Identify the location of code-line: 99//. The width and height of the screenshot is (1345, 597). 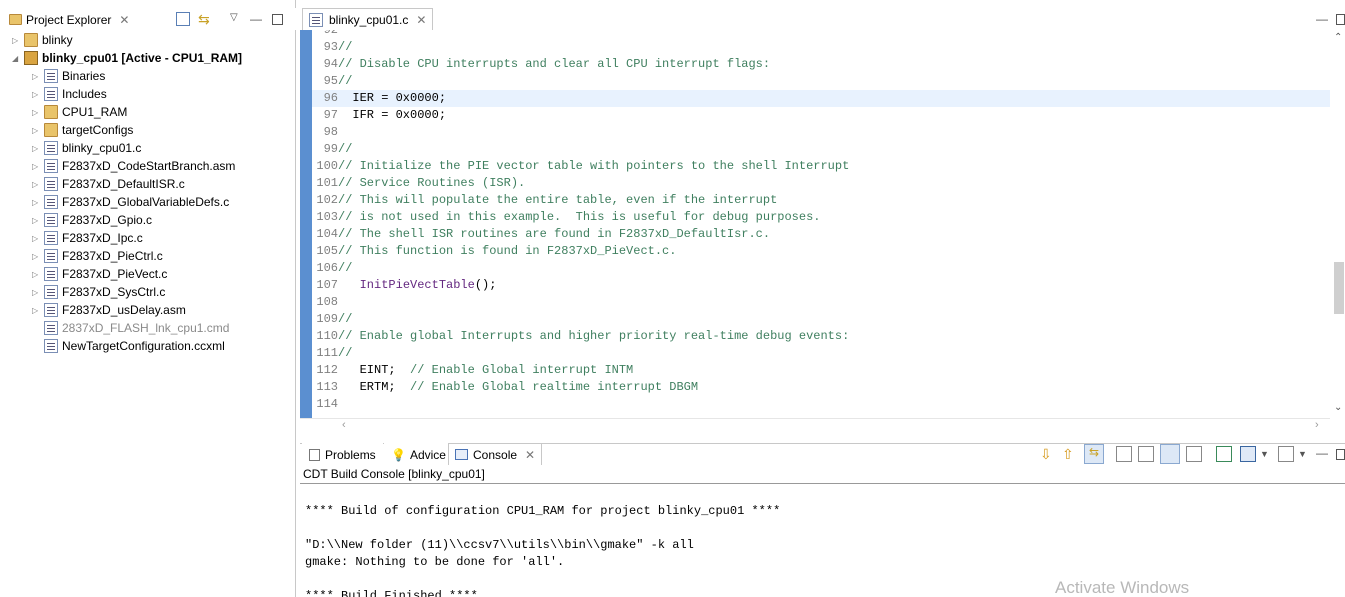
(821, 149).